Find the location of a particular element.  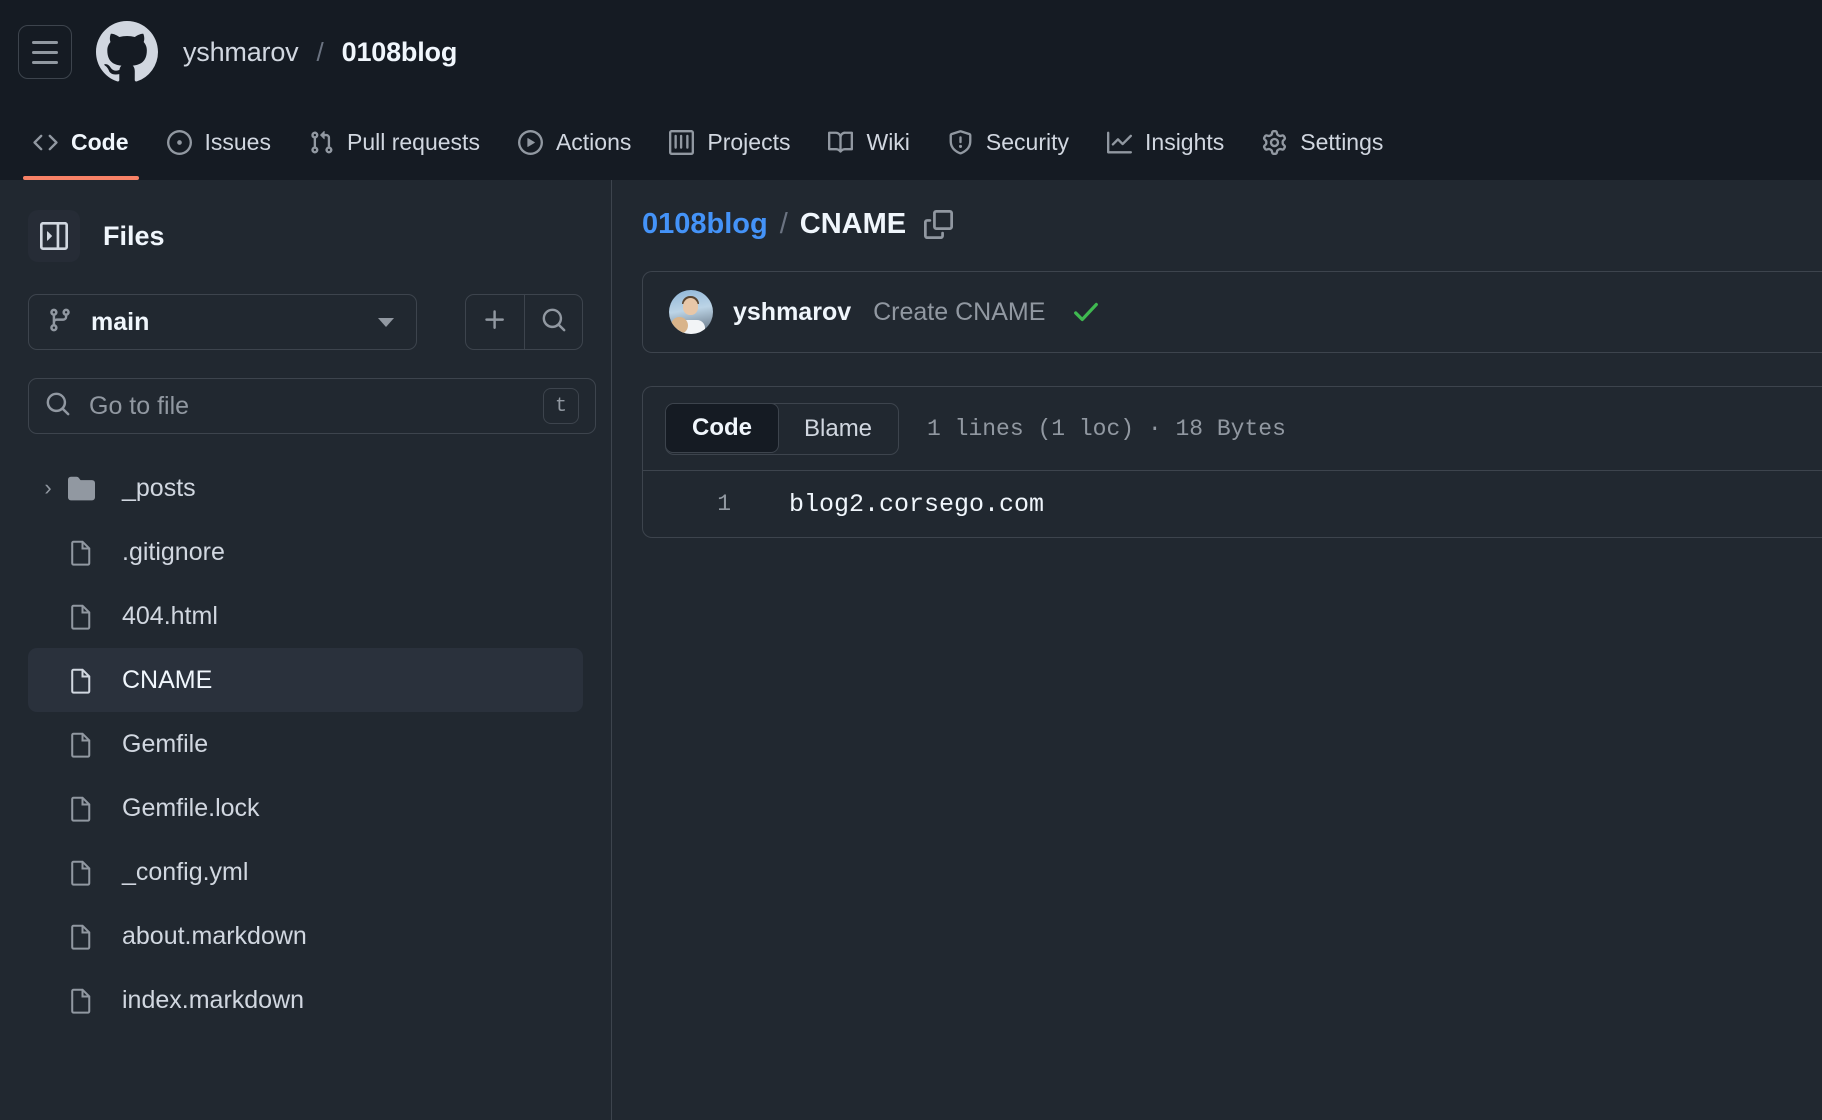

git-pull-request-icon is located at coordinates (321, 142).